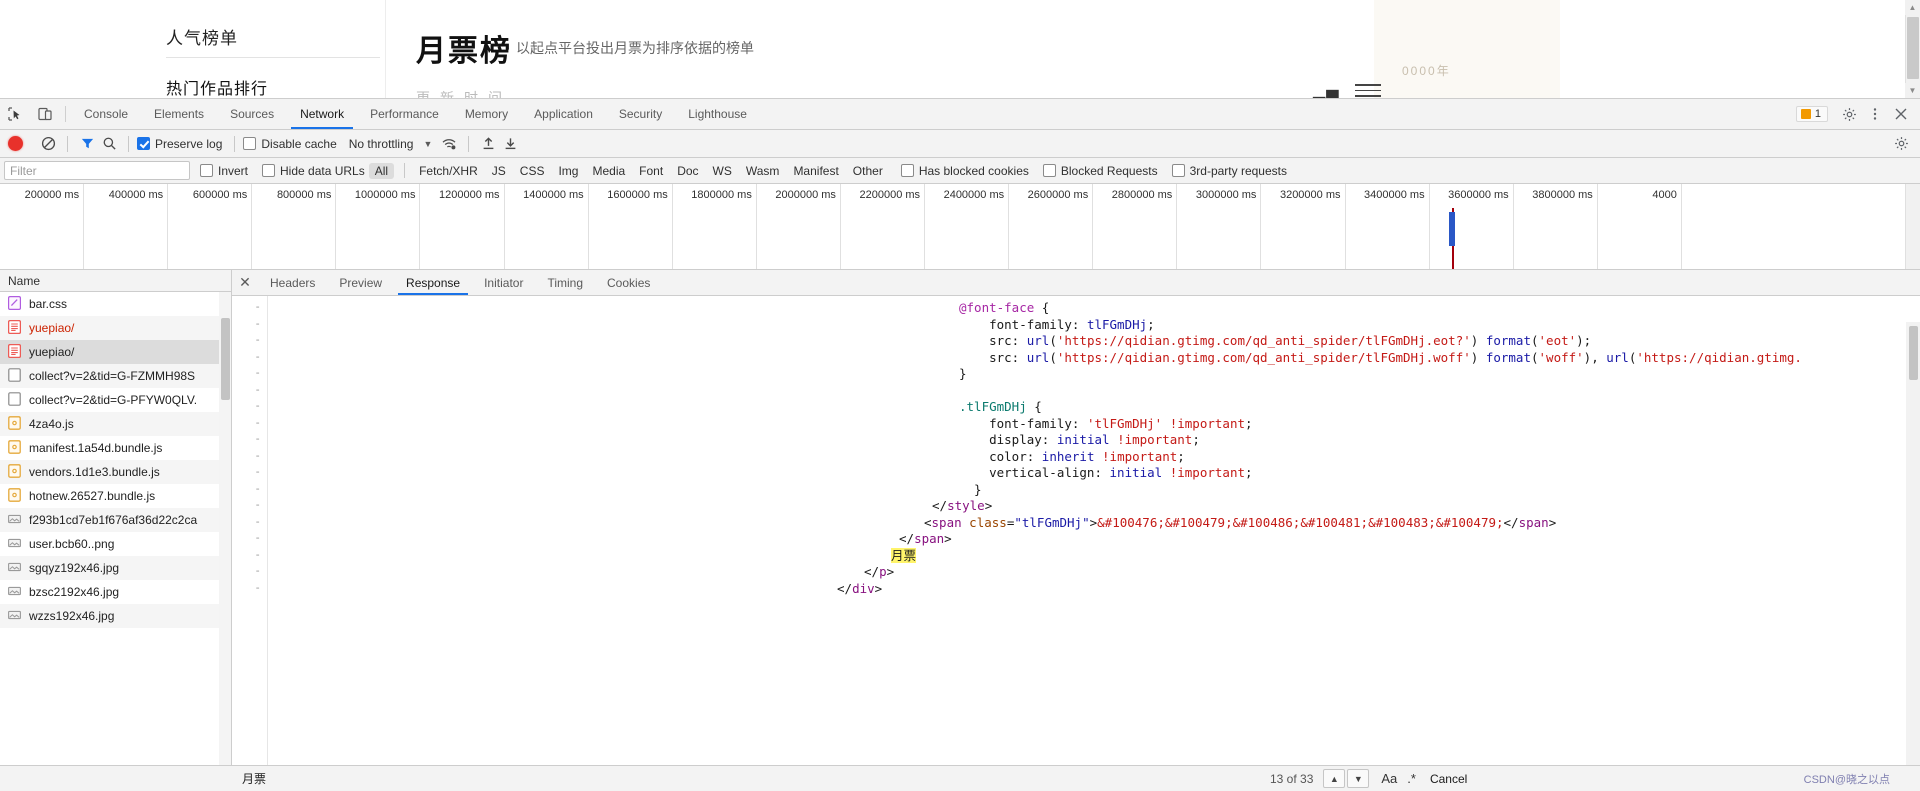  What do you see at coordinates (1913, 353) in the screenshot?
I see `code-vscroll-thumb` at bounding box center [1913, 353].